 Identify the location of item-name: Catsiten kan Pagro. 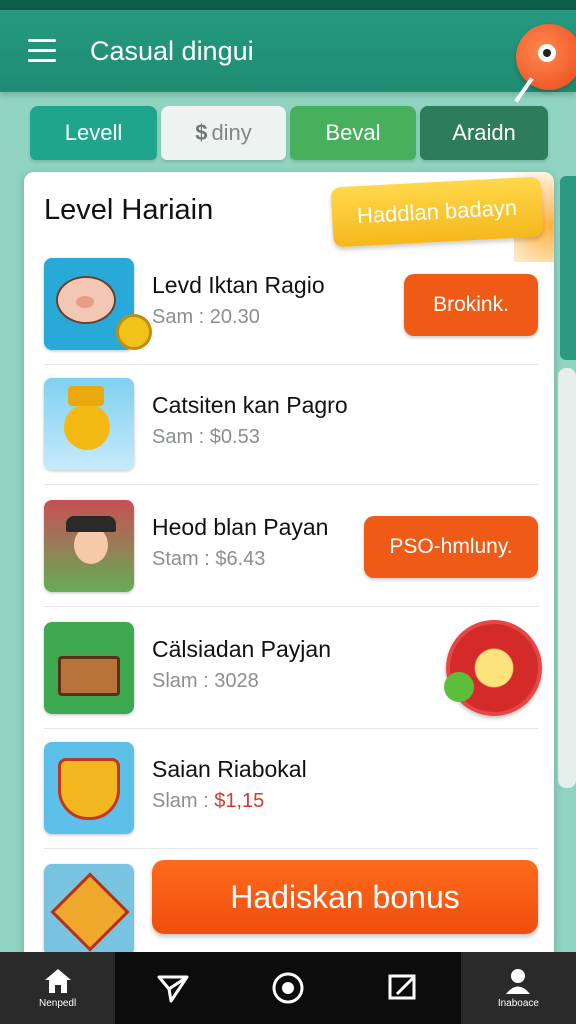
(250, 405).